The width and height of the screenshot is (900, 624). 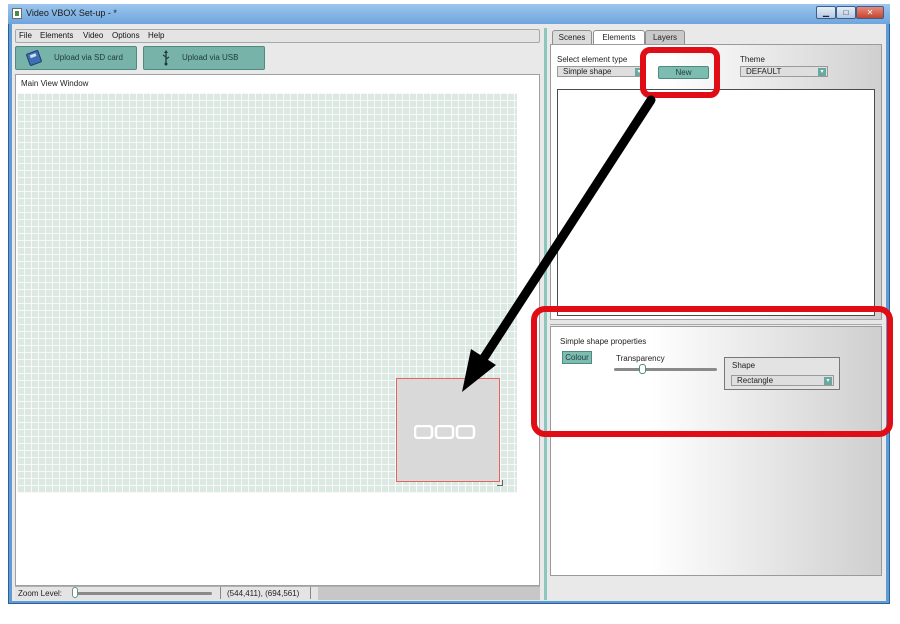 I want to click on element-type-select: Simple shape ▾, so click(x=601, y=71).